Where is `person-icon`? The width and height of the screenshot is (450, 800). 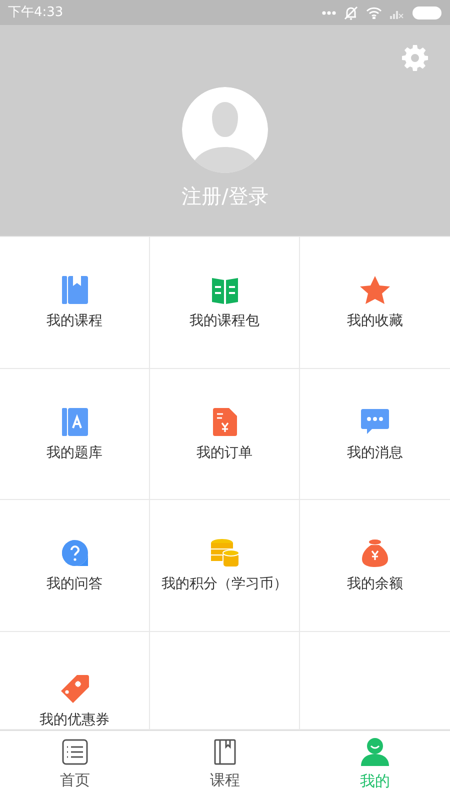
person-icon is located at coordinates (375, 752).